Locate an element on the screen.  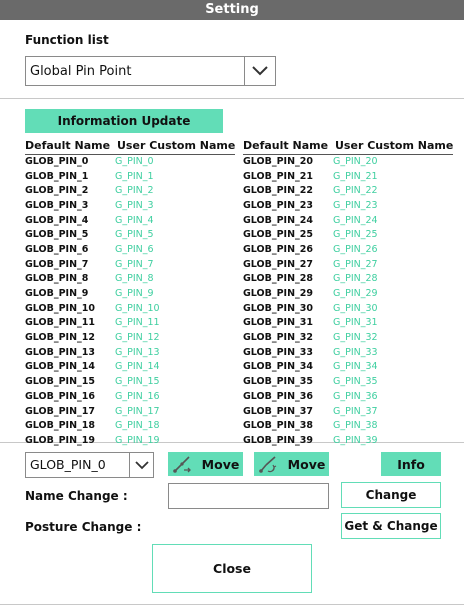
table-row: GLOB_PIN_25 G_PIN_25 is located at coordinates (348, 234).